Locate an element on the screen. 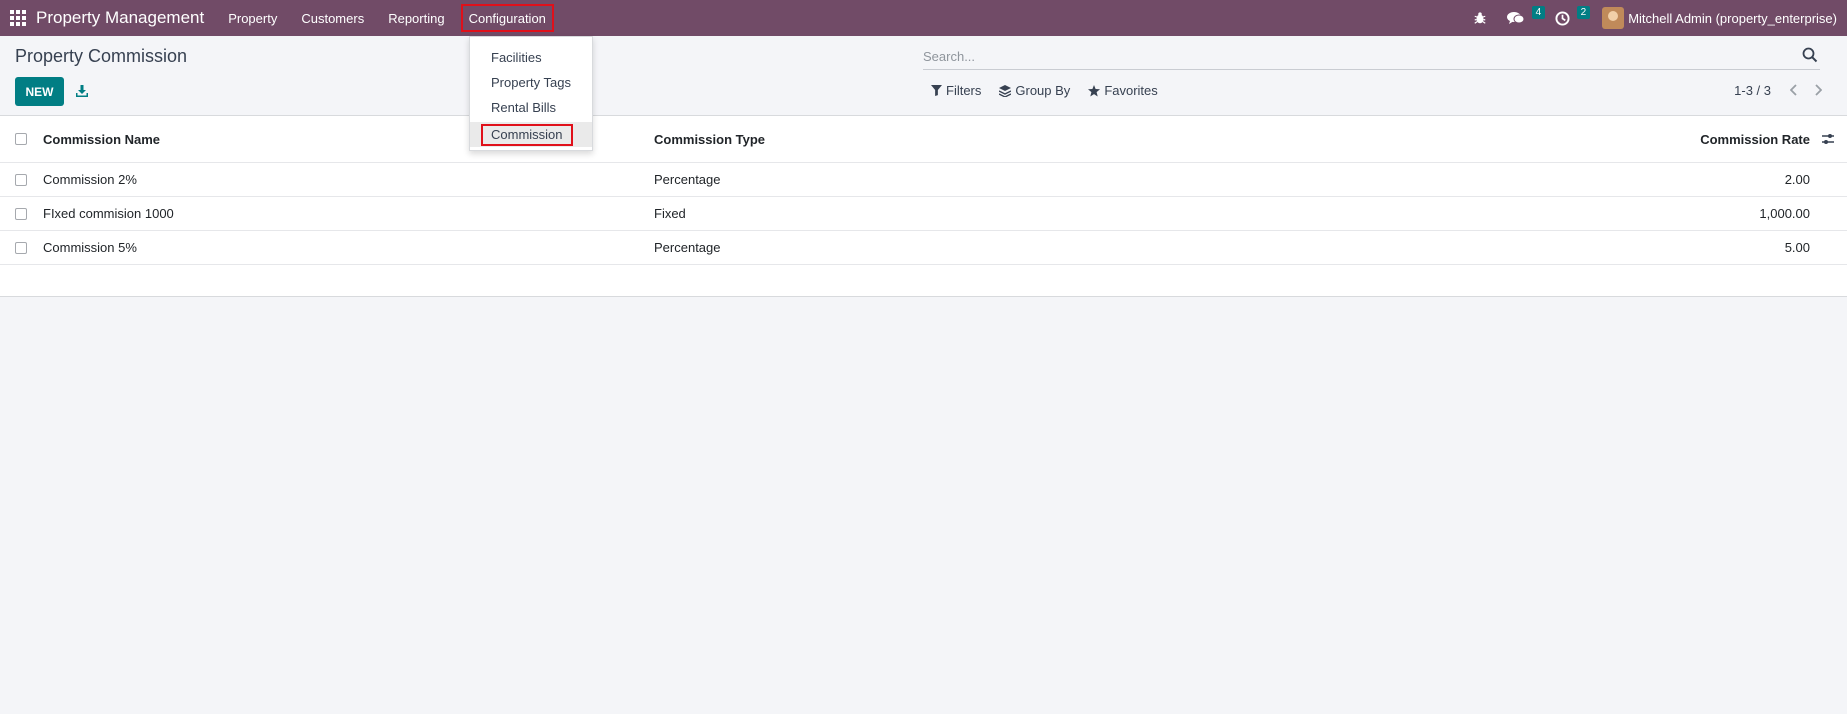 This screenshot has width=1847, height=714. menu-item-property-tags: Property Tags is located at coordinates (531, 82).